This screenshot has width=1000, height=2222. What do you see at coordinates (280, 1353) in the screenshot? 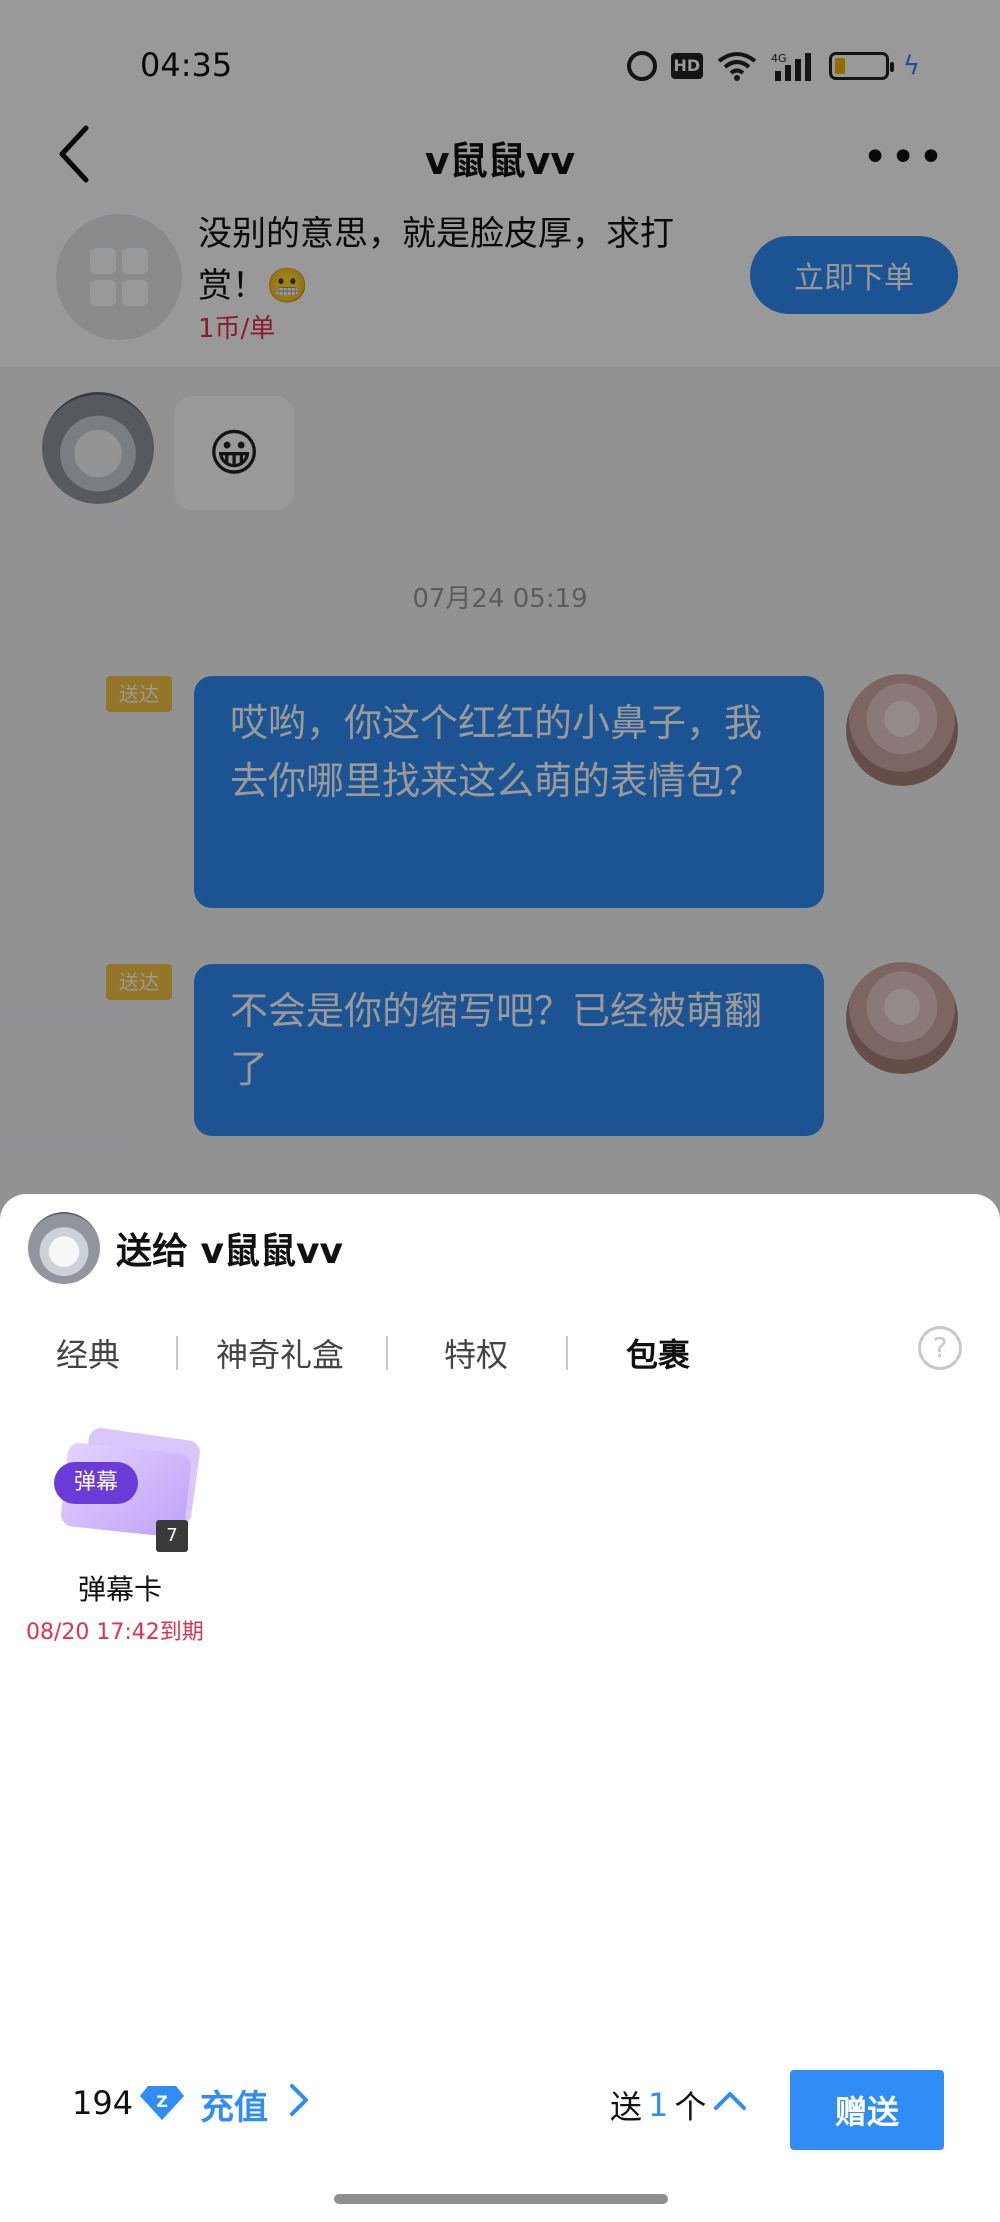
I see `tab-magic-box: 神奇礼盒` at bounding box center [280, 1353].